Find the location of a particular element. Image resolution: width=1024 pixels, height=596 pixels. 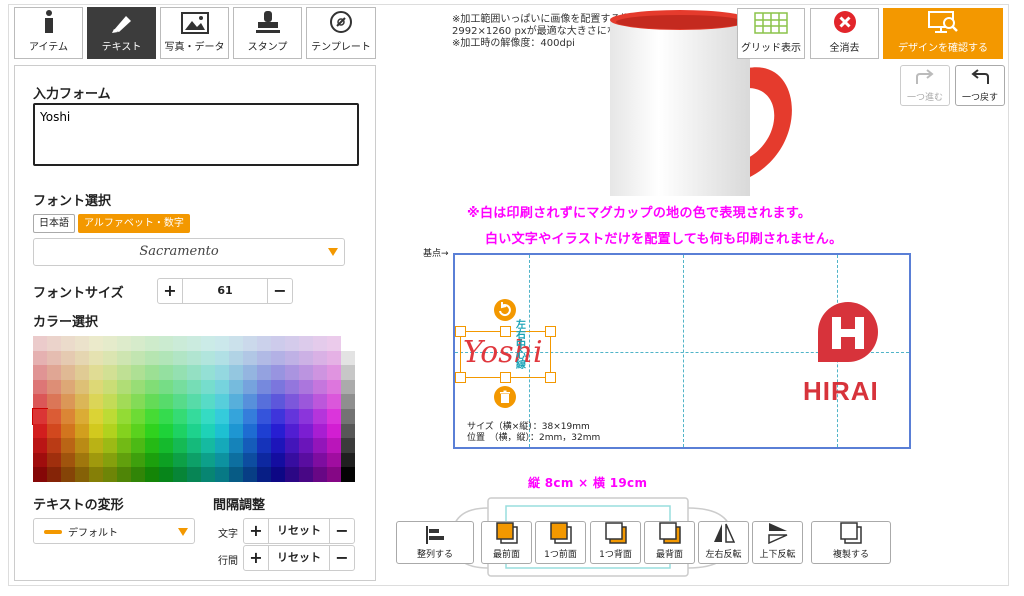

send-back-button: 最背面 is located at coordinates (669, 542).